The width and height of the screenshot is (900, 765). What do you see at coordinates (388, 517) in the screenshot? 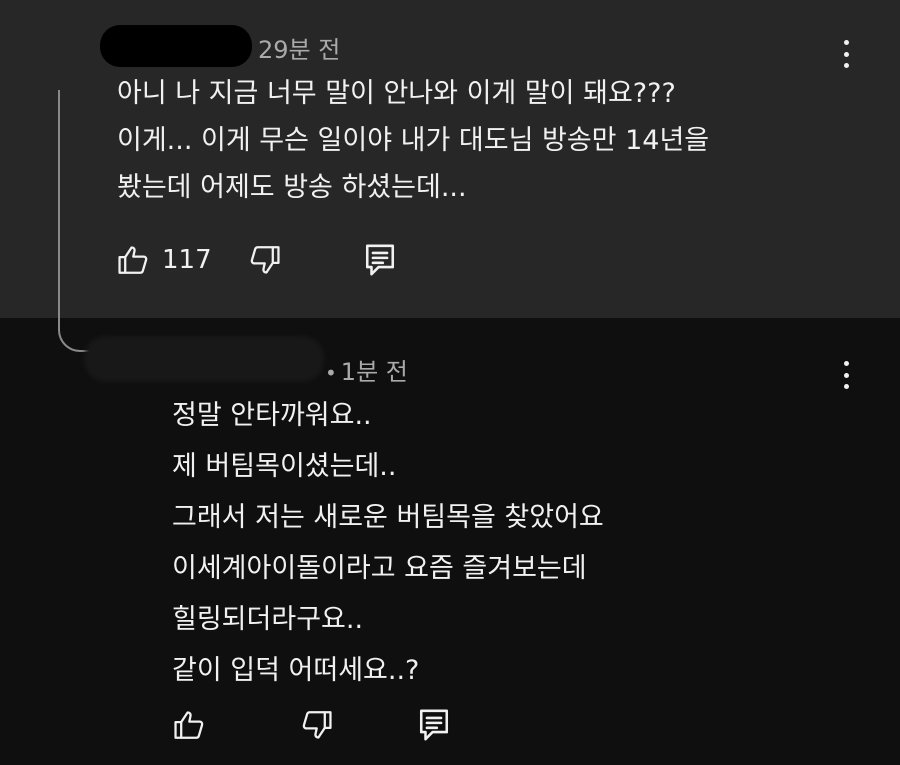
I see `comment-line: 그래서 저는 새로운 버팀목을 찾았어요` at bounding box center [388, 517].